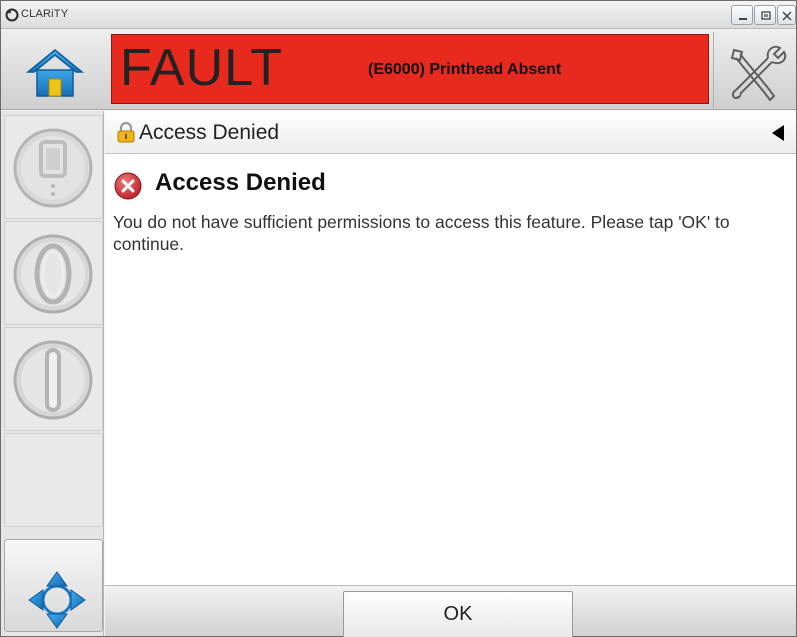  What do you see at coordinates (45, 14) in the screenshot?
I see `window-title: CLARiTY` at bounding box center [45, 14].